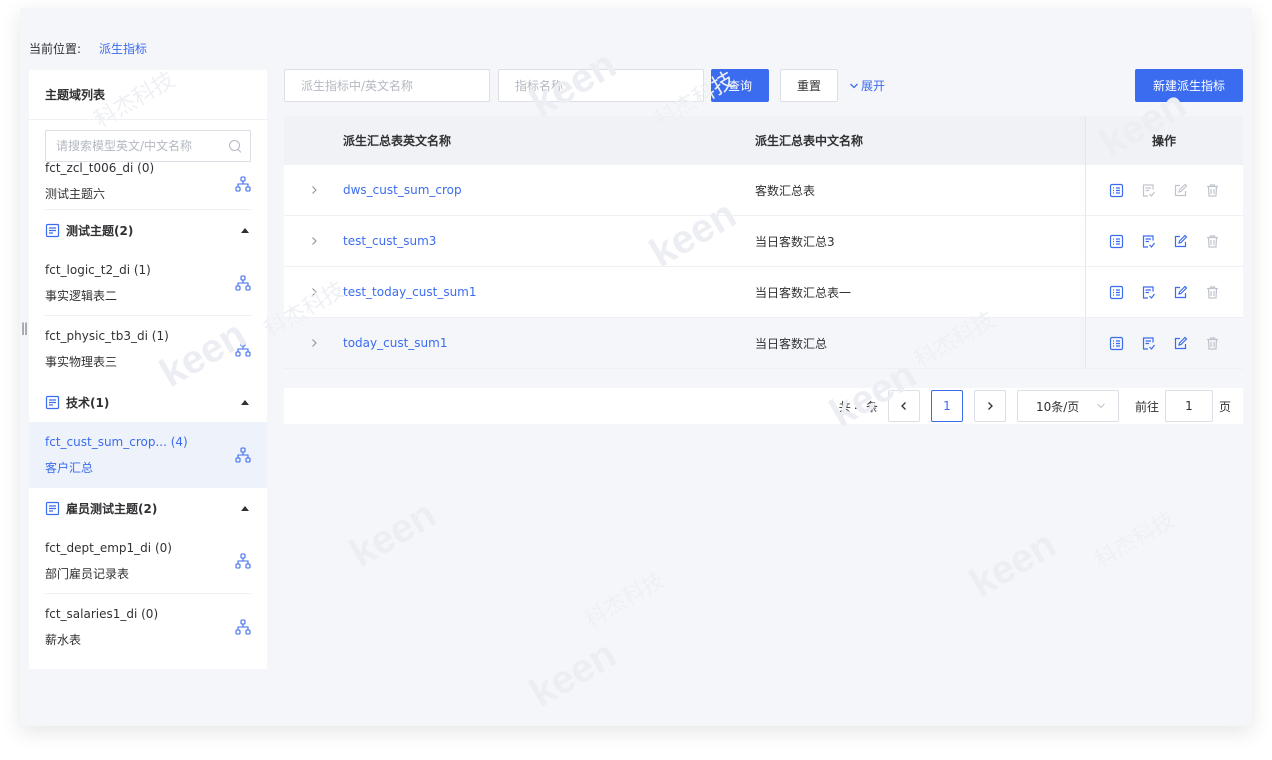 Image resolution: width=1272 pixels, height=760 pixels. I want to click on row-en-name-link: test_cust_sum3, so click(389, 241).